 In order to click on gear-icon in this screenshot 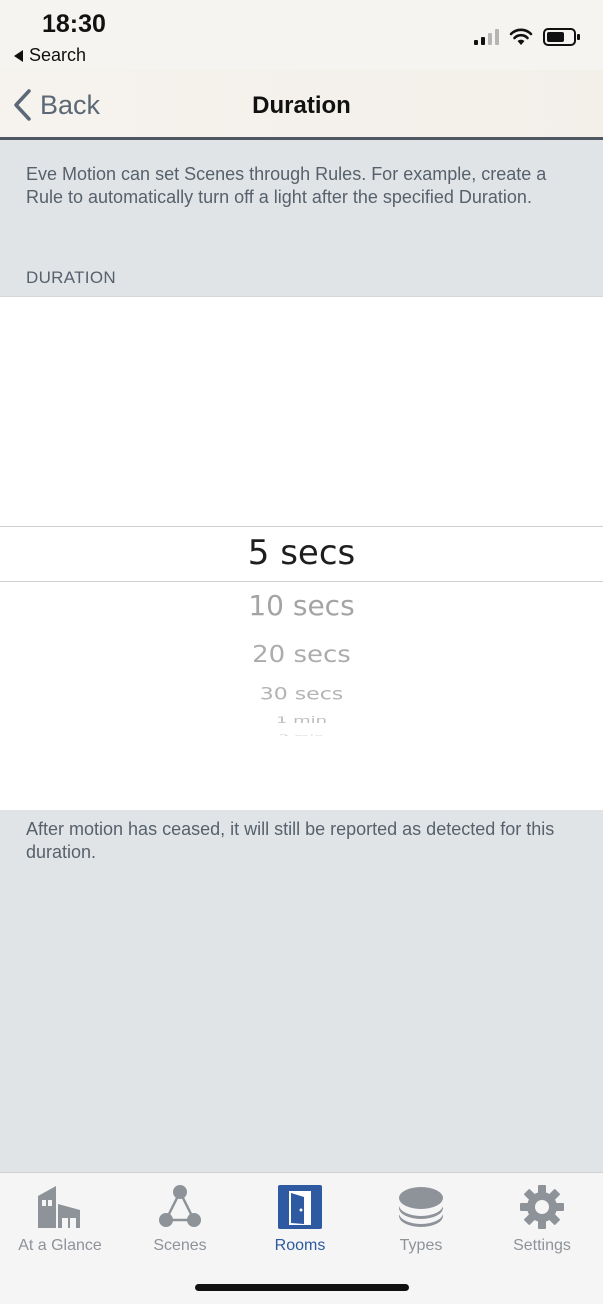, I will do `click(542, 1207)`.